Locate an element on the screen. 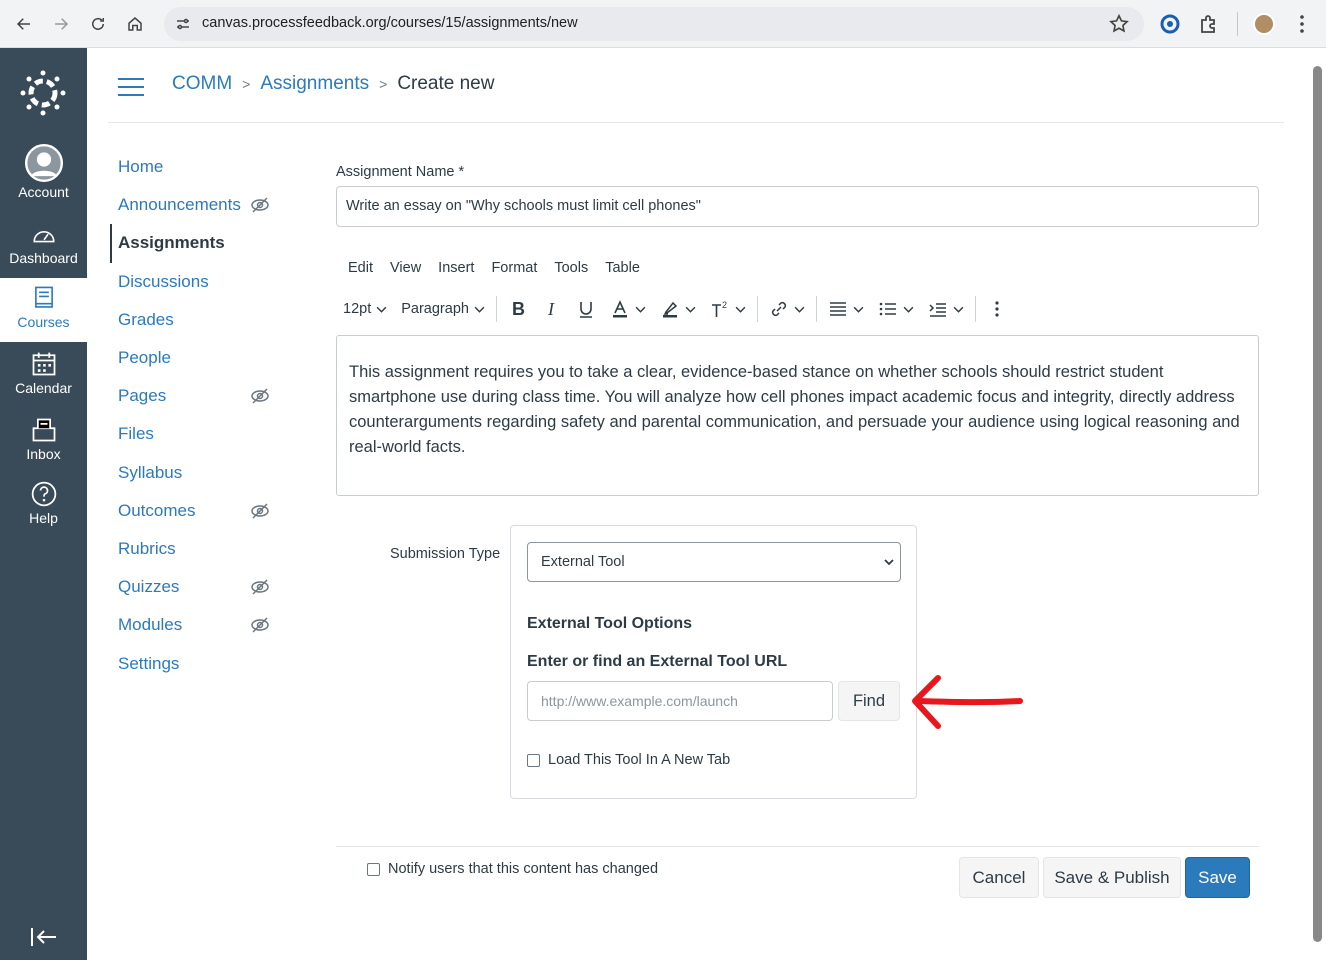 Image resolution: width=1326 pixels, height=960 pixels. account-avatar-icon is located at coordinates (43, 163).